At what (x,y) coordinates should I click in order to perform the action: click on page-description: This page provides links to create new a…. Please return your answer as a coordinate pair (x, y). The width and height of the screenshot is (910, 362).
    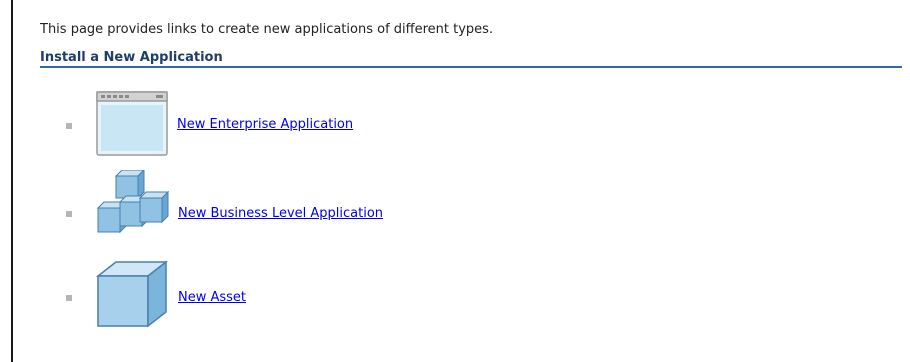
    Looking at the image, I should click on (267, 29).